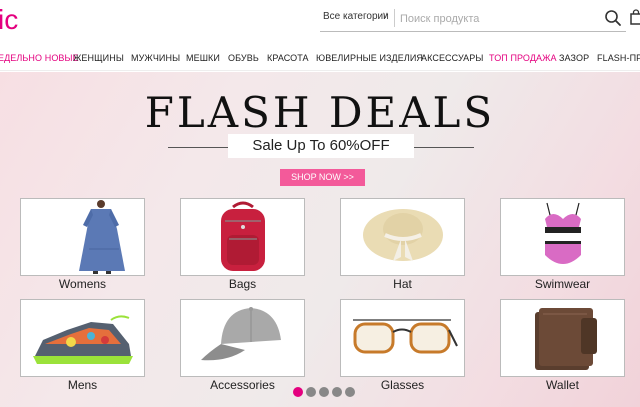 The height and width of the screenshot is (407, 640). Describe the element at coordinates (618, 58) in the screenshot. I see `nav-item-flash-sale: FLASH-ПРЕ` at that location.